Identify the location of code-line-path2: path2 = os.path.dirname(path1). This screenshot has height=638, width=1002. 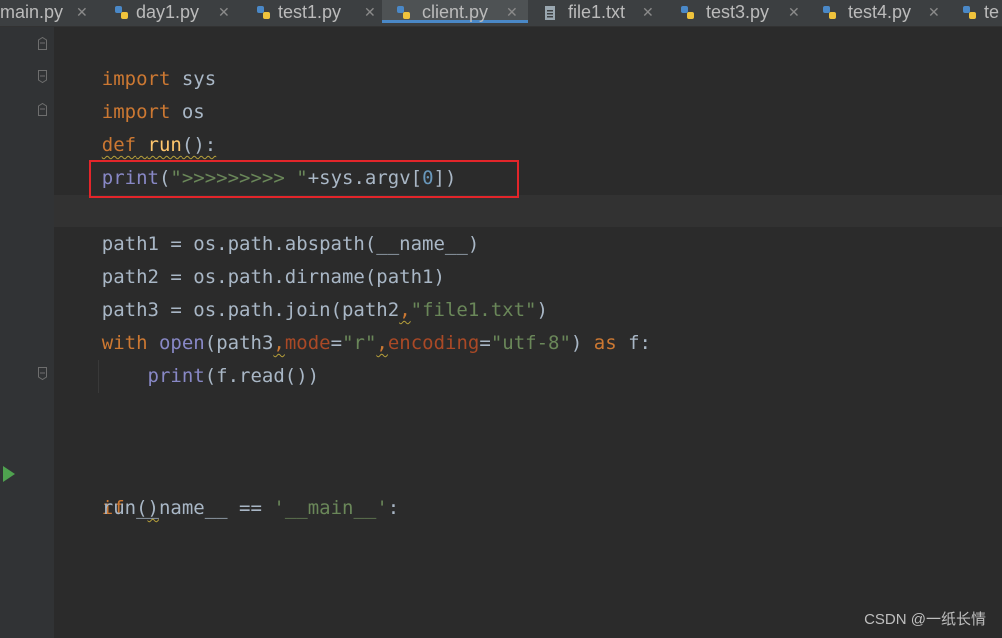
(250, 277).